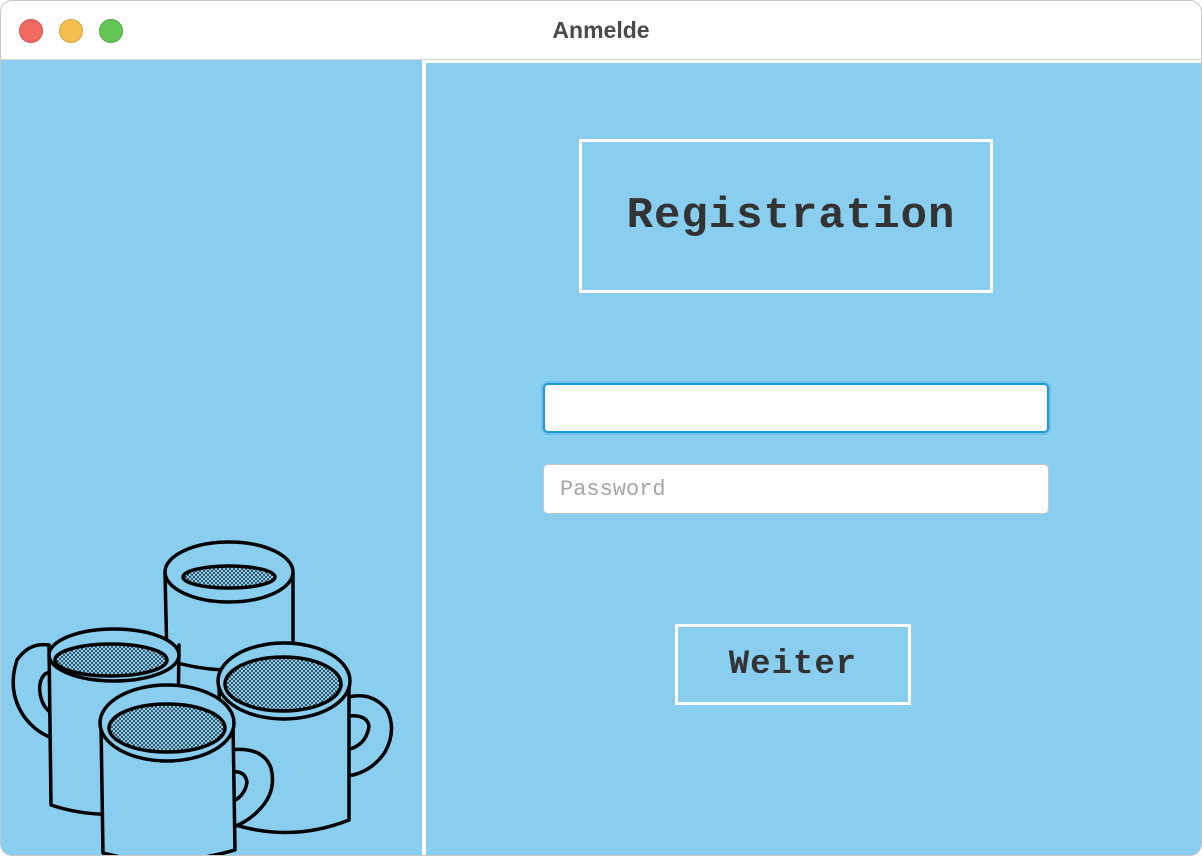 The width and height of the screenshot is (1202, 856). Describe the element at coordinates (796, 408) in the screenshot. I see `username-input` at that location.